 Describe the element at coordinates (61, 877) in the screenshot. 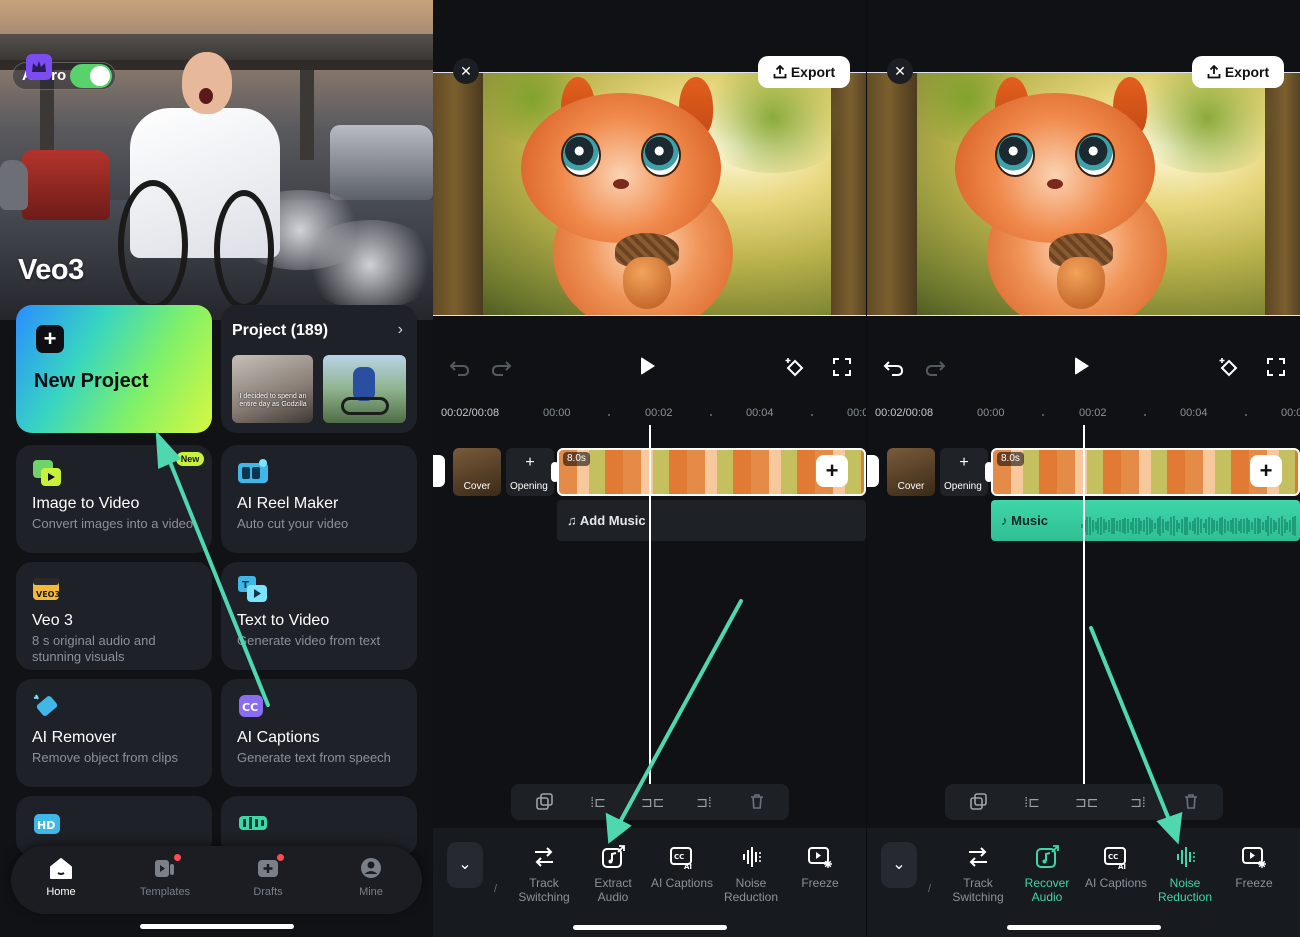

I see `tab-home: Home` at that location.